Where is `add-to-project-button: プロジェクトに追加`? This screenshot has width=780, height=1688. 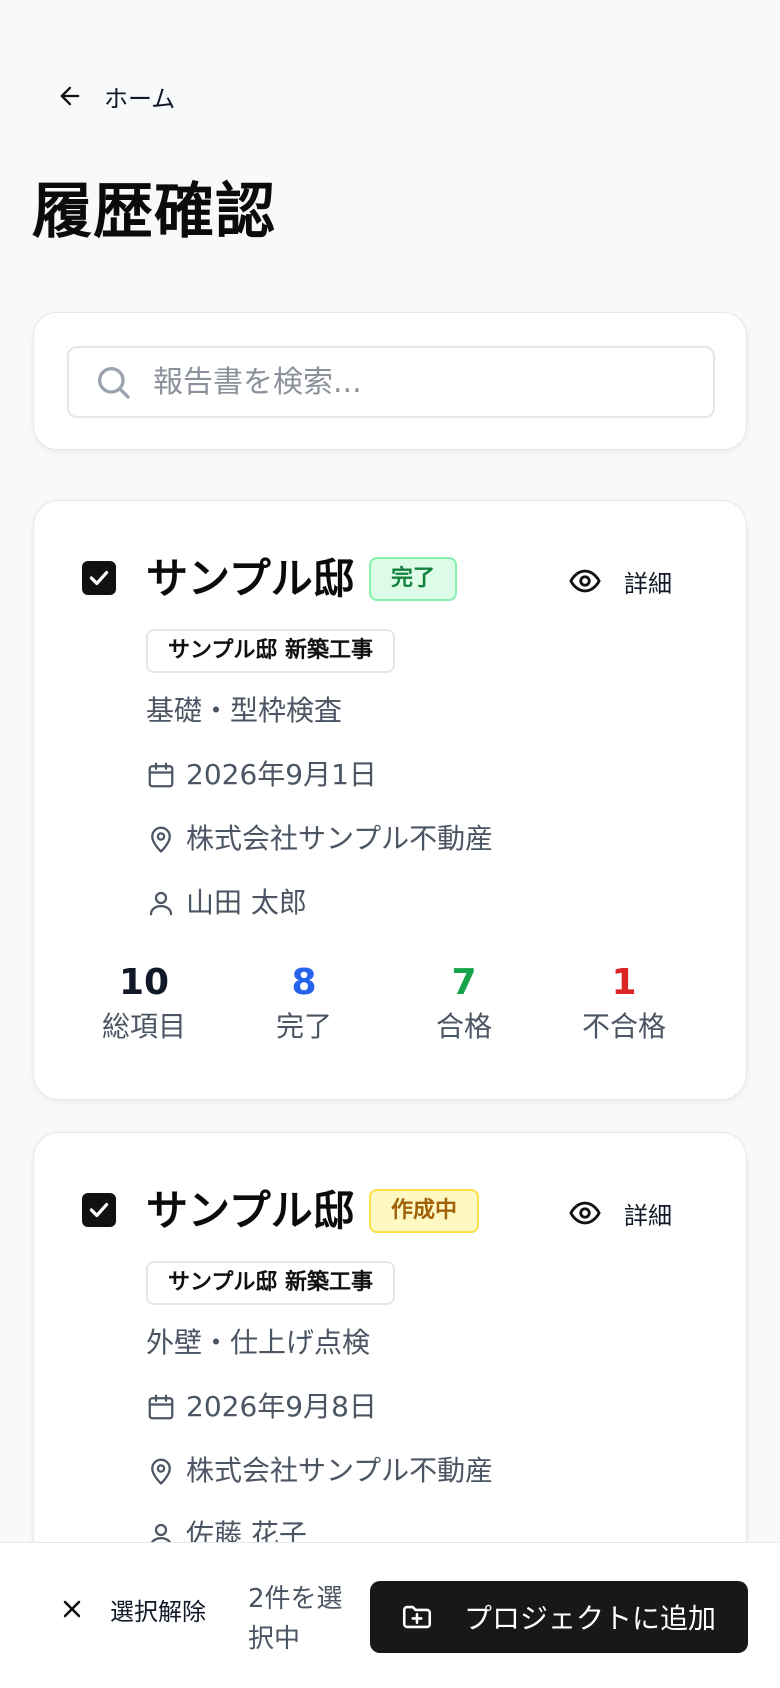
add-to-project-button: プロジェクトに追加 is located at coordinates (559, 1617).